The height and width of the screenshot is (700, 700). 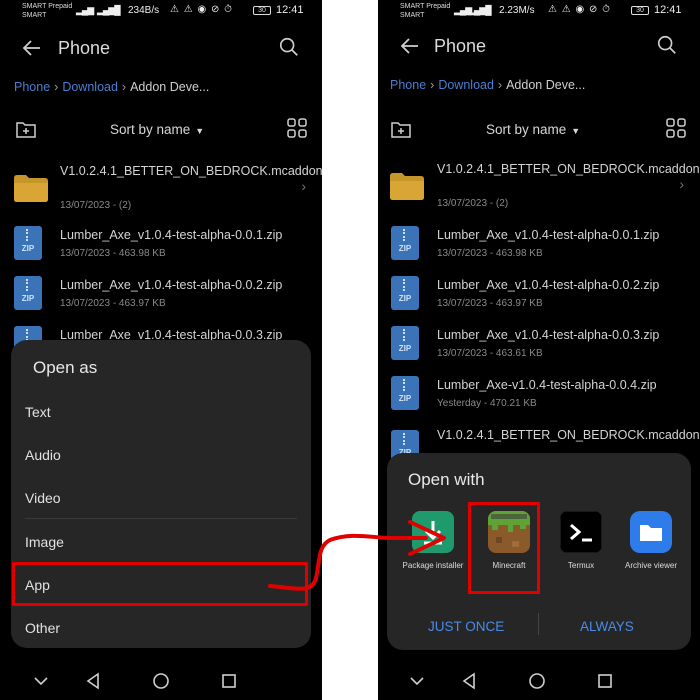 What do you see at coordinates (200, 131) in the screenshot?
I see `caret-down-icon: ▼` at bounding box center [200, 131].